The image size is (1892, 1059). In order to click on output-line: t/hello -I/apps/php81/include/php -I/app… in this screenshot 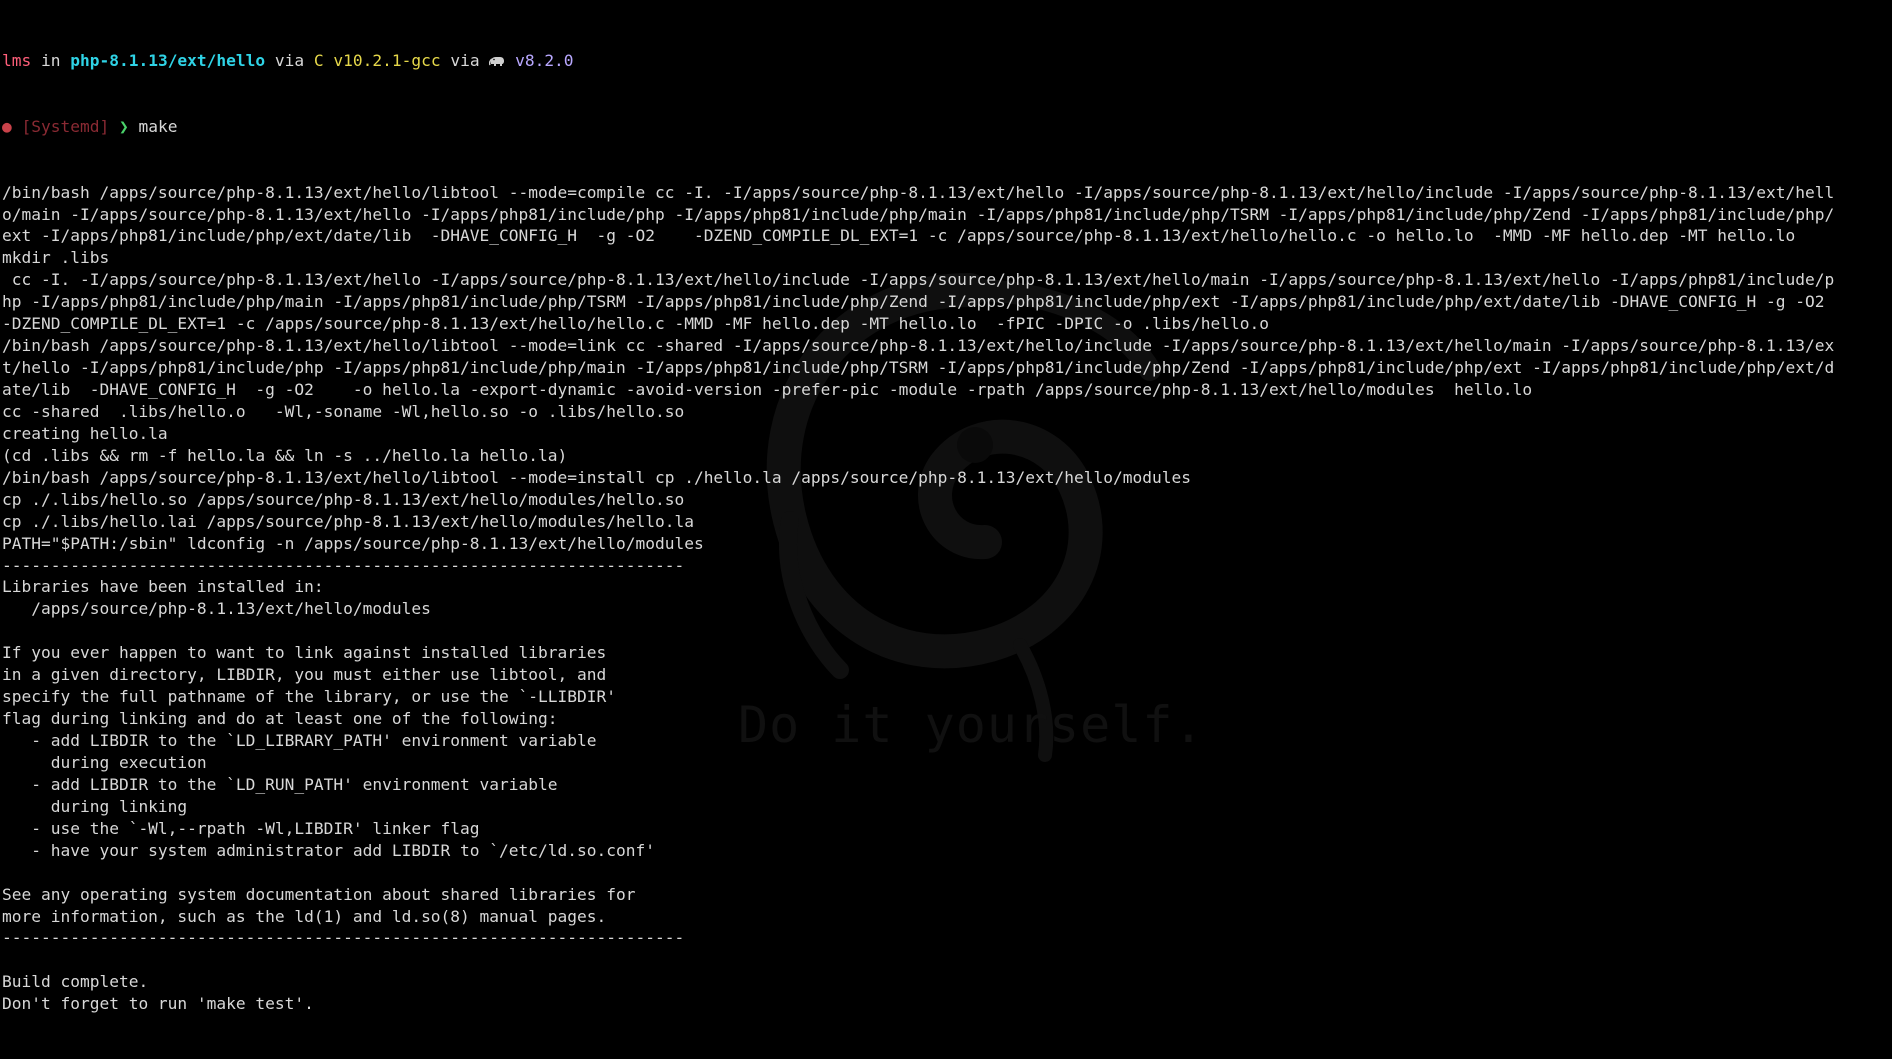, I will do `click(918, 368)`.